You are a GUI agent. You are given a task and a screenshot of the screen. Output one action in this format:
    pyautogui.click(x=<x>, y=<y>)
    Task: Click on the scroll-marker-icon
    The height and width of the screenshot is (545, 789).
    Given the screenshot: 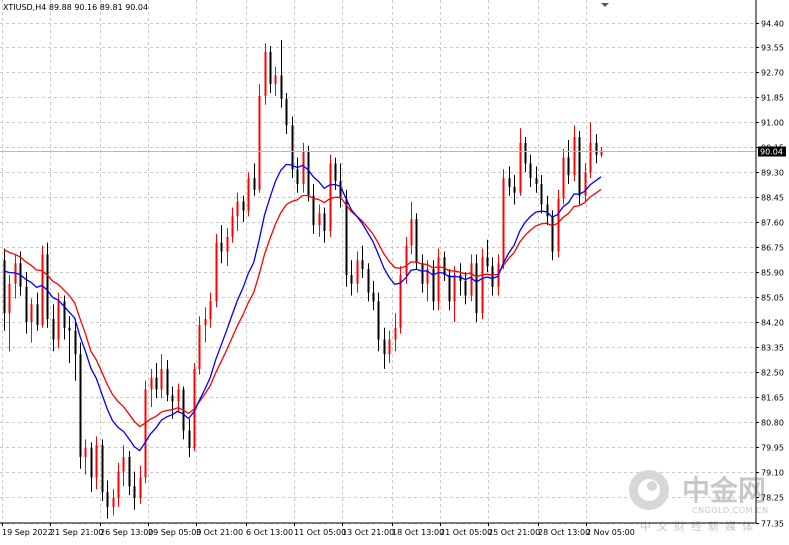 What is the action you would take?
    pyautogui.click(x=605, y=5)
    